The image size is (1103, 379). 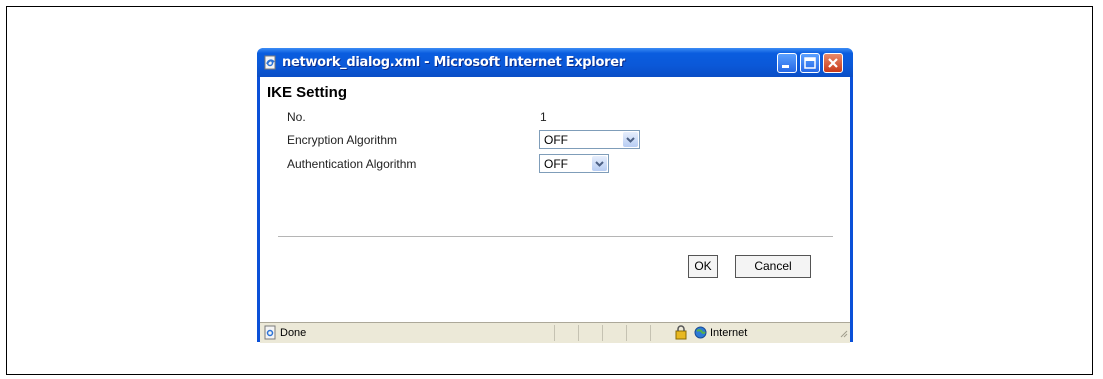 What do you see at coordinates (556, 164) in the screenshot?
I see `authentication-algorithm-value: OFF` at bounding box center [556, 164].